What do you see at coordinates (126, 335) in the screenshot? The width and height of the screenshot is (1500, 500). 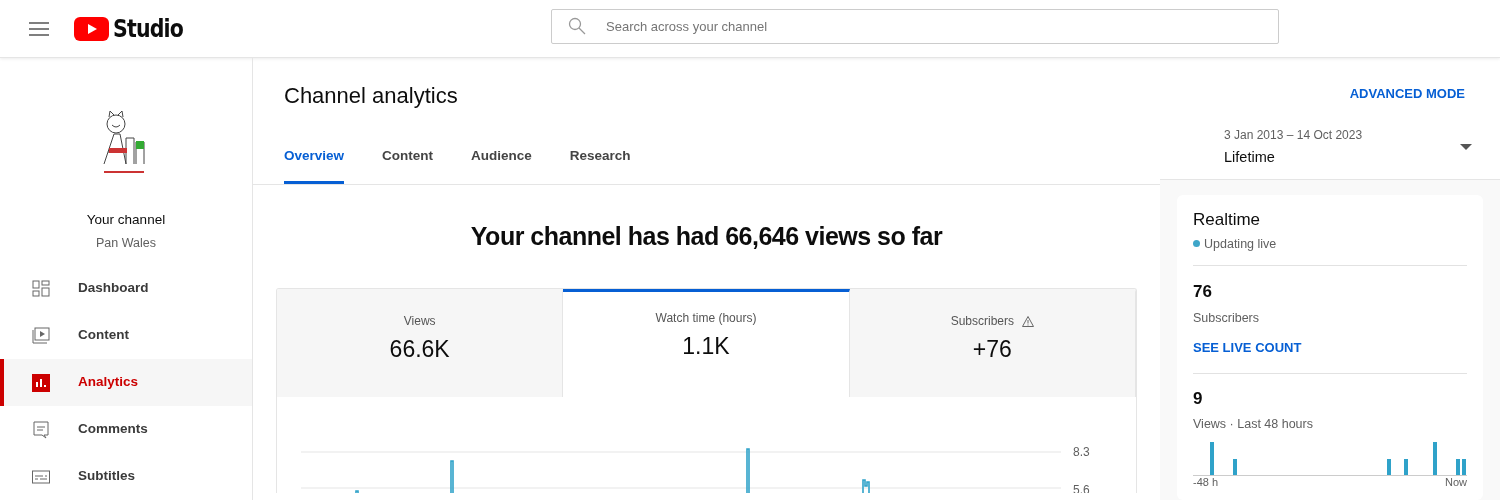 I see `sidebar-item: Content` at bounding box center [126, 335].